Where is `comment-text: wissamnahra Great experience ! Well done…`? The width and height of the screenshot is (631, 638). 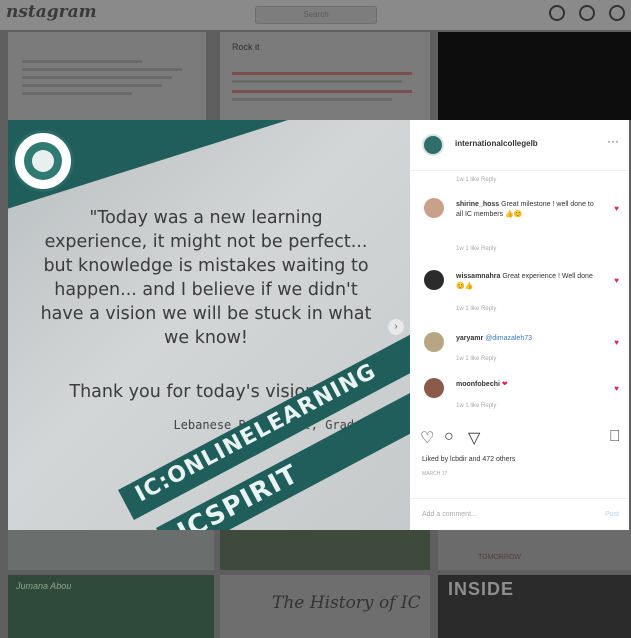 comment-text: wissamnahra Great experience ! Well done… is located at coordinates (526, 282).